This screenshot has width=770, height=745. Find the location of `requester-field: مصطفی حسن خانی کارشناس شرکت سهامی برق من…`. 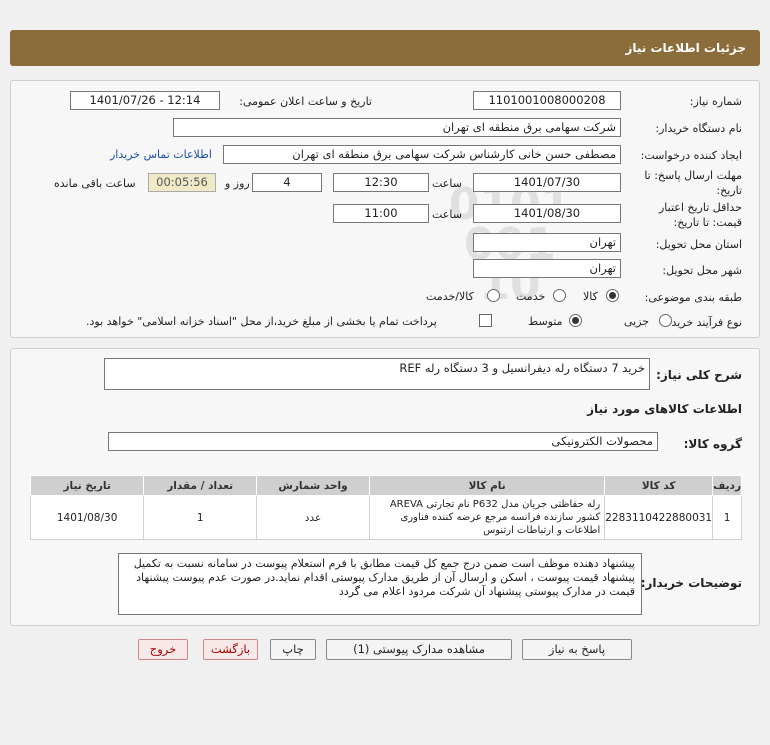

requester-field: مصطفی حسن خانی کارشناس شرکت سهامی برق من… is located at coordinates (422, 154).